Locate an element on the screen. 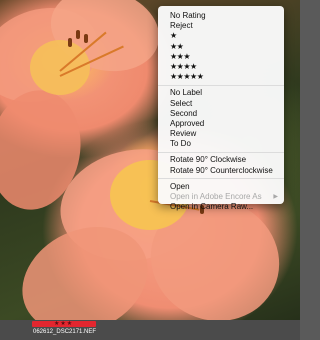  submenu-arrow-icon: ▶ is located at coordinates (275, 197).